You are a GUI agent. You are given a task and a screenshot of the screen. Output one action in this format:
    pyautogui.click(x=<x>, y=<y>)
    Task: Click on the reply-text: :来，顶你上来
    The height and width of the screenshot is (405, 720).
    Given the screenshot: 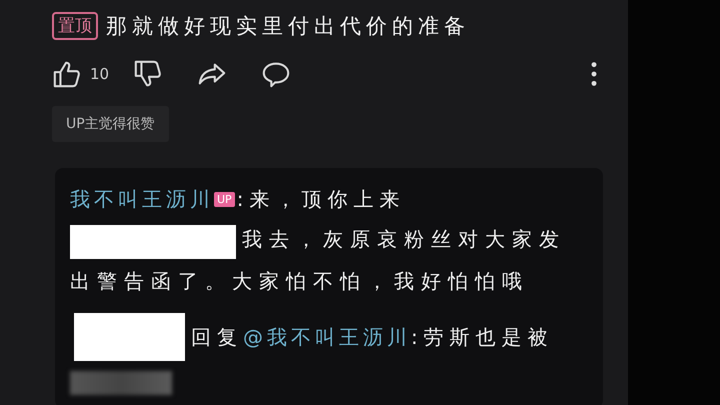 What is the action you would take?
    pyautogui.click(x=321, y=199)
    